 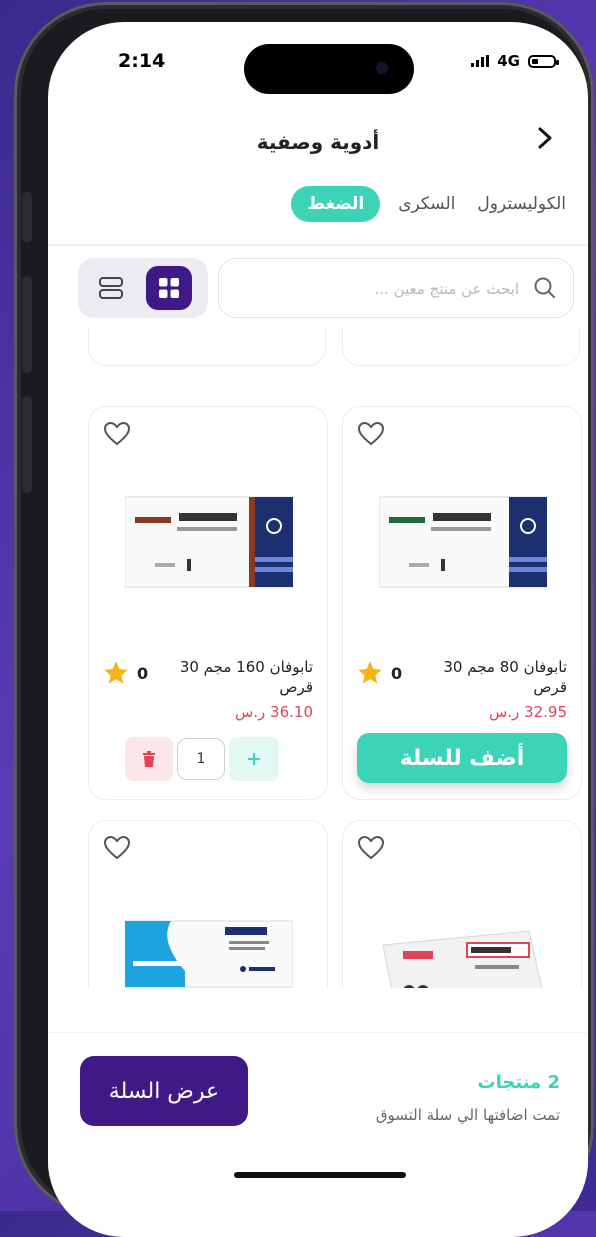 What do you see at coordinates (329, 69) in the screenshot?
I see `dynamic-island` at bounding box center [329, 69].